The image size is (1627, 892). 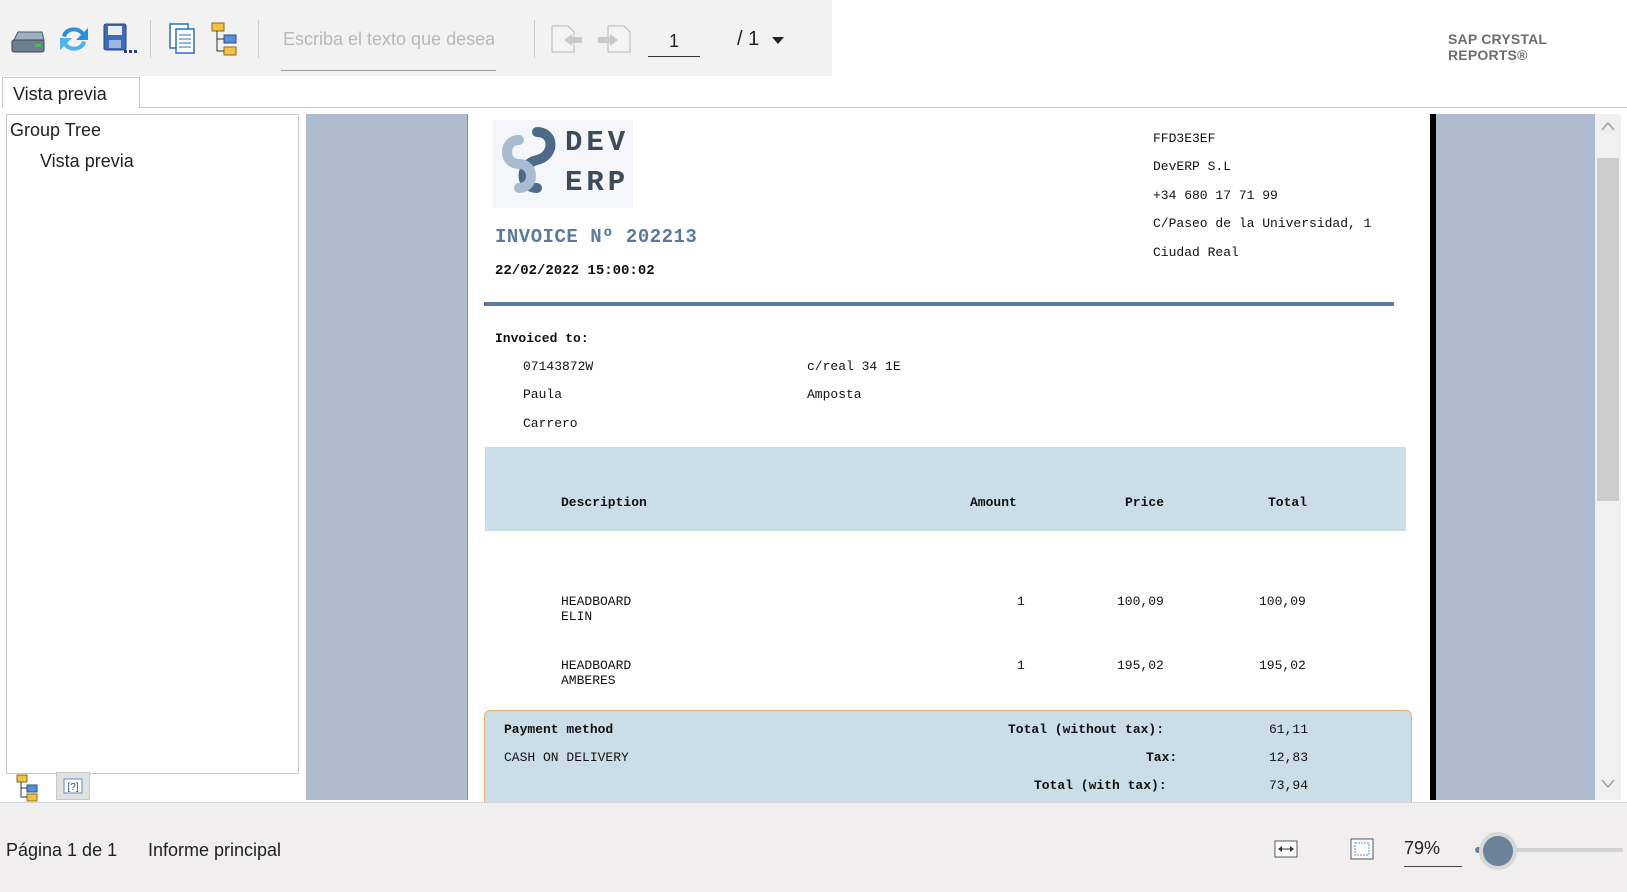 I want to click on print-icon, so click(x=28, y=38).